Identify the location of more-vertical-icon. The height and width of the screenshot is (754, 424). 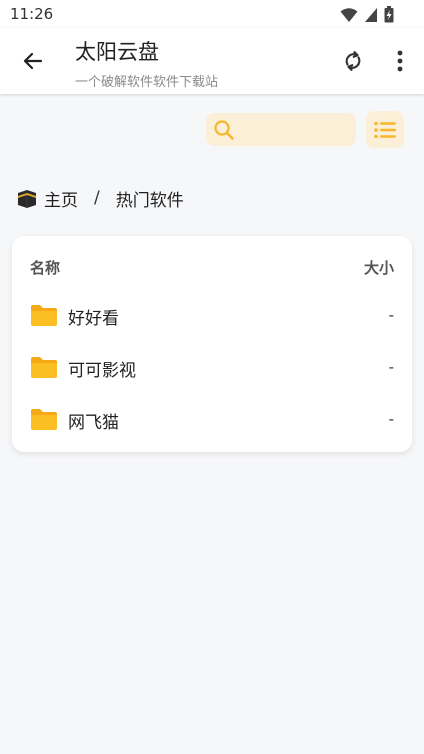
(400, 61).